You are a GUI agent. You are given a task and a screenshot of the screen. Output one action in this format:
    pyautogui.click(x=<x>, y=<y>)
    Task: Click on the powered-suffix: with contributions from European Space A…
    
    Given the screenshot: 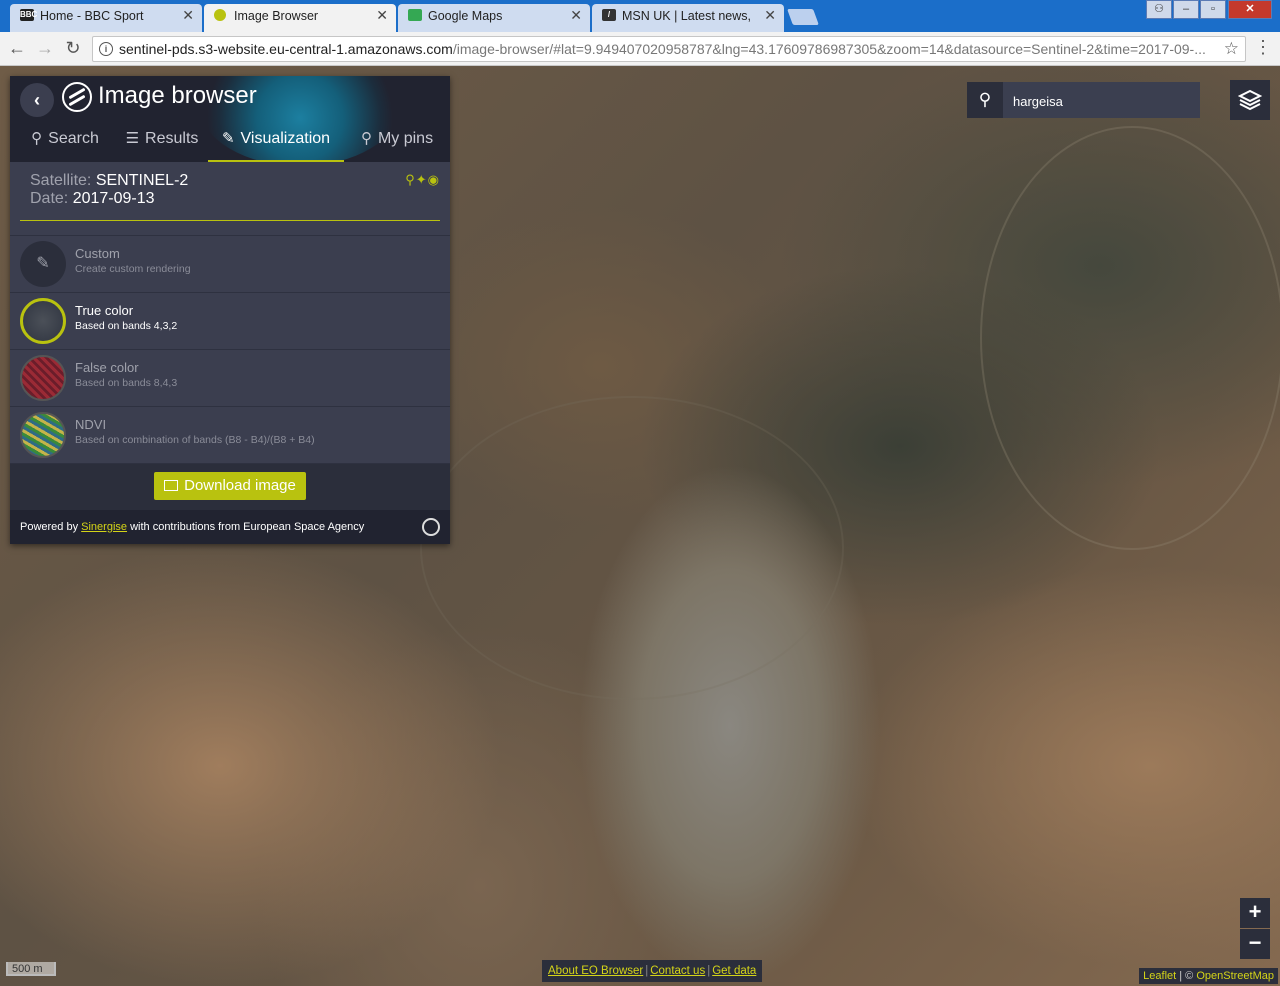 What is the action you would take?
    pyautogui.click(x=247, y=527)
    